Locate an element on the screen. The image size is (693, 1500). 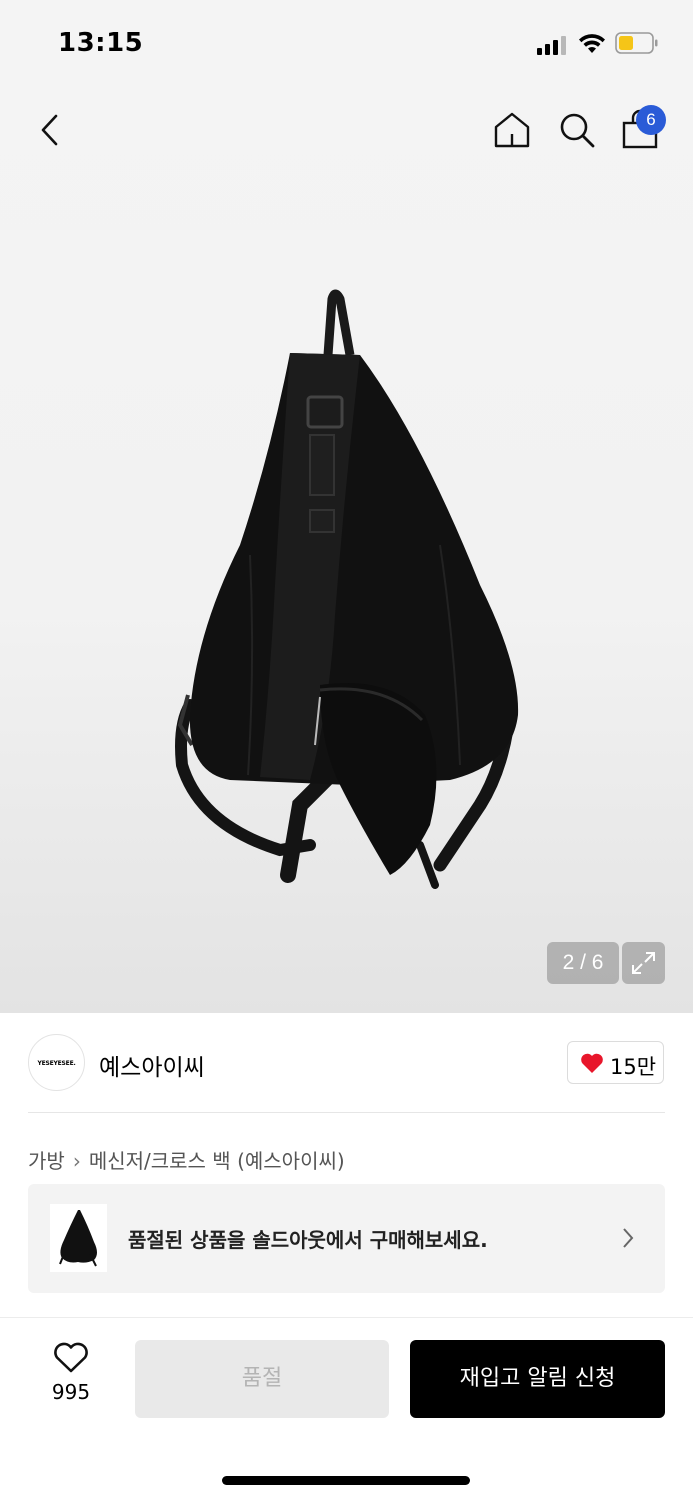
soldout-banner: 품절된 상품을 솔드아웃에서 구매해보세요. is located at coordinates (346, 1238).